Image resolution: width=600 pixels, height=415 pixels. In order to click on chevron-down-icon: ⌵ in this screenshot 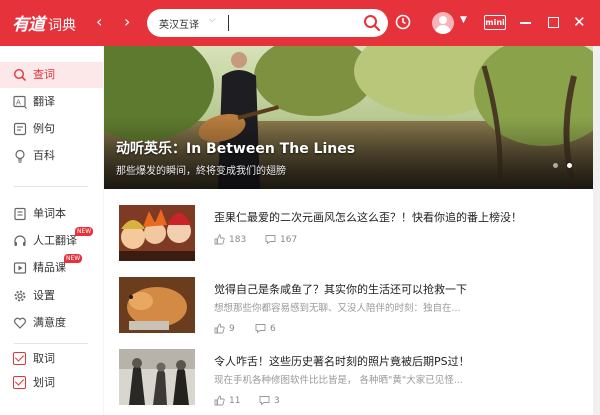, I will do `click(212, 20)`.